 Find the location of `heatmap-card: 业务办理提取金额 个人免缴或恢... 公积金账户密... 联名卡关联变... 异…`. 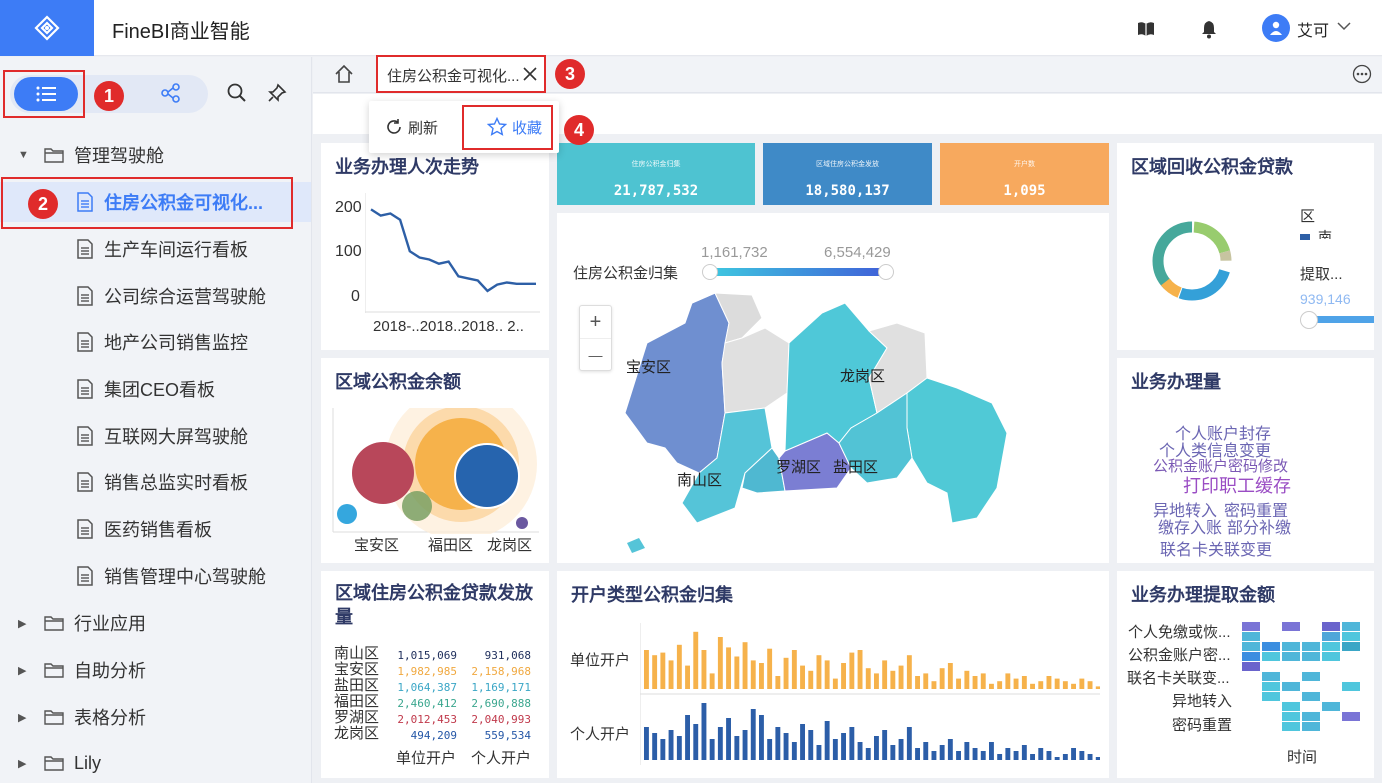

heatmap-card: 业务办理提取金额 个人免缴或恢... 公积金账户密... 联名卡关联变... 异… is located at coordinates (1245, 674).